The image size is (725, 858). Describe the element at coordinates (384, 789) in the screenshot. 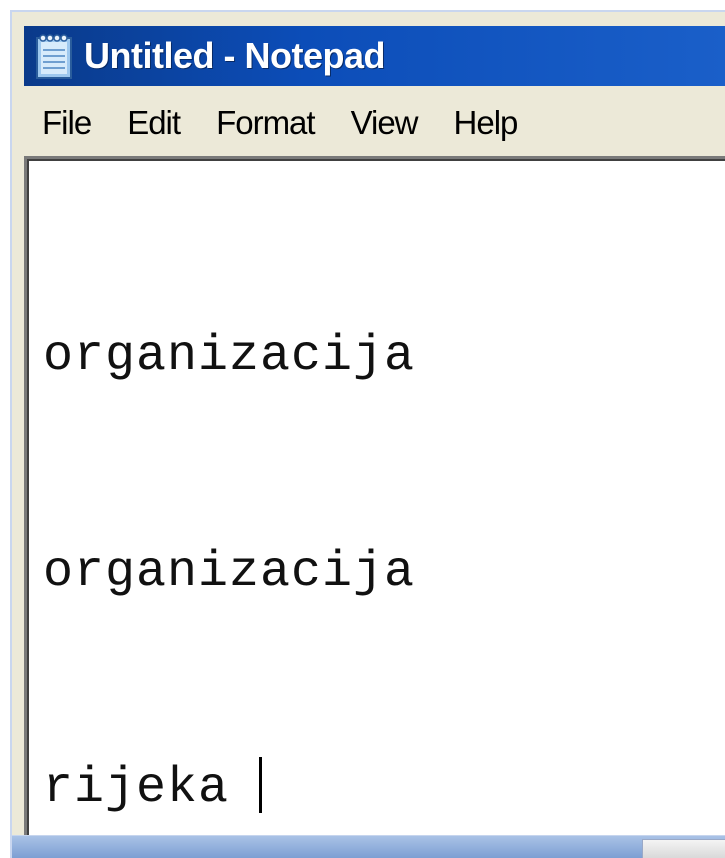

I see `editor-line-3: rijeka` at that location.